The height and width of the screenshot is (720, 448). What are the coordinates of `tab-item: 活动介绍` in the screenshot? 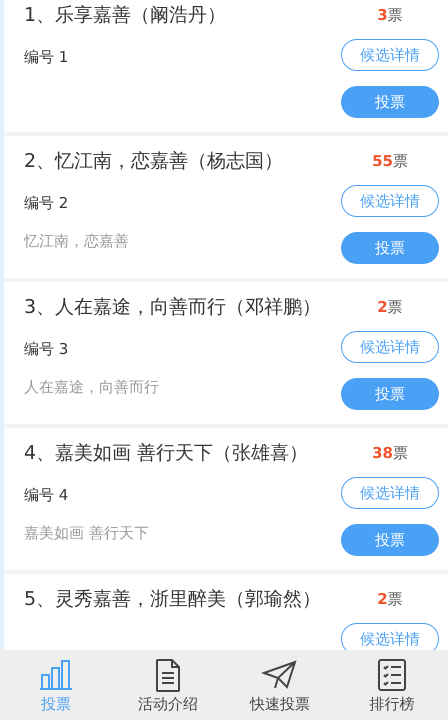 It's located at (168, 685).